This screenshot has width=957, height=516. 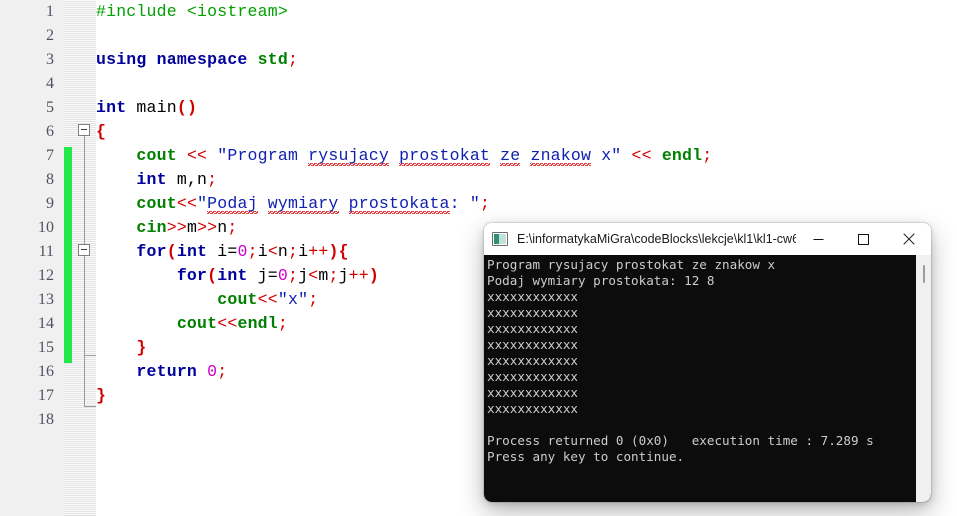 I want to click on code-line-11: for(int i=0;i<n;i++){, so click(x=242, y=251).